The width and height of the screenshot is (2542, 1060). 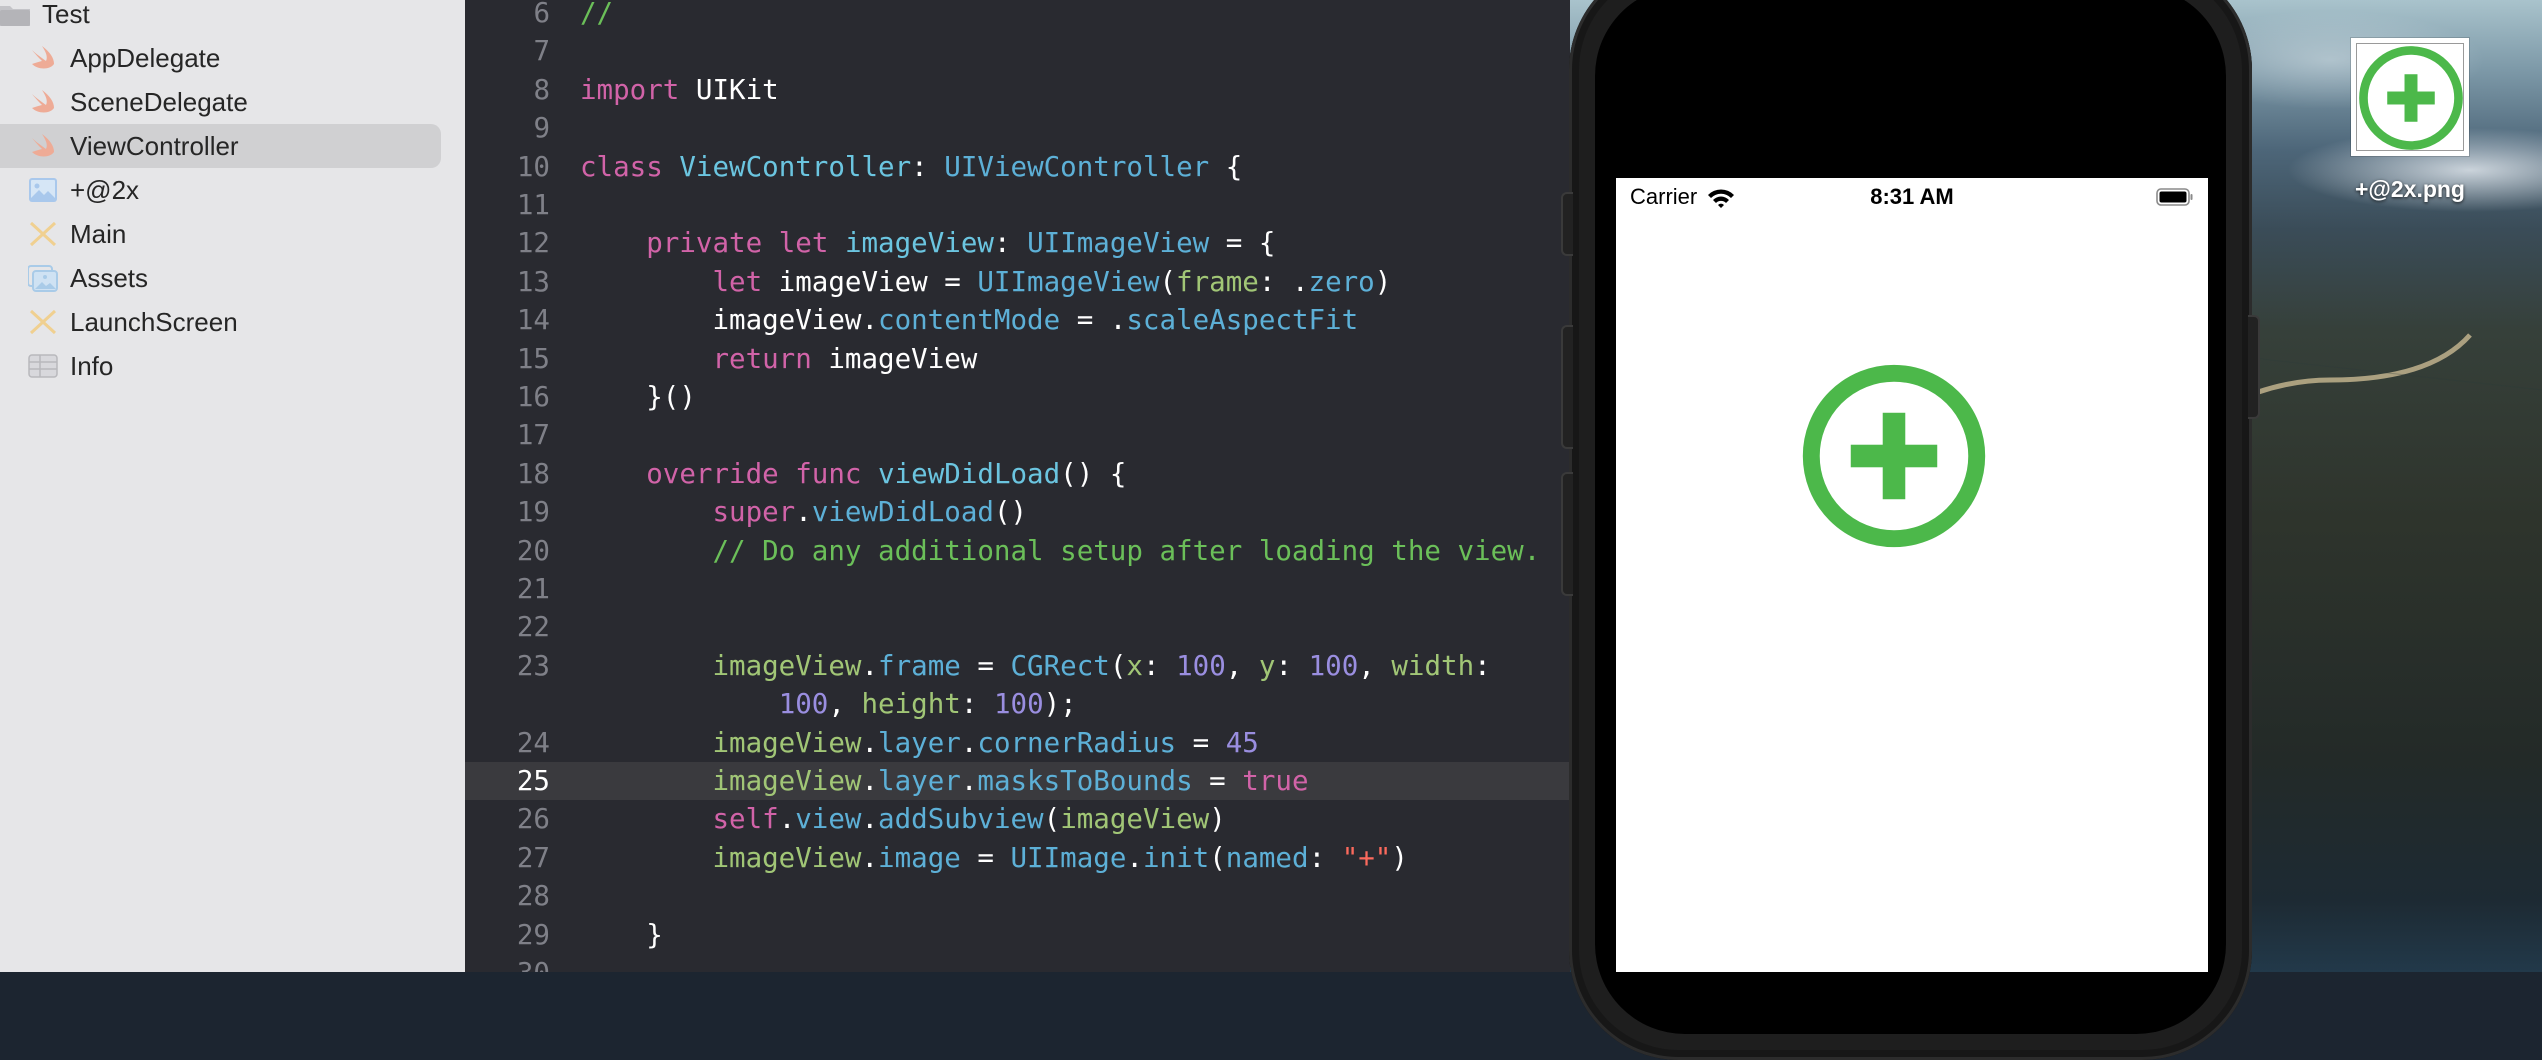 What do you see at coordinates (919, 743) in the screenshot?
I see `code-text: imageView.layer.cornerRadius = 45` at bounding box center [919, 743].